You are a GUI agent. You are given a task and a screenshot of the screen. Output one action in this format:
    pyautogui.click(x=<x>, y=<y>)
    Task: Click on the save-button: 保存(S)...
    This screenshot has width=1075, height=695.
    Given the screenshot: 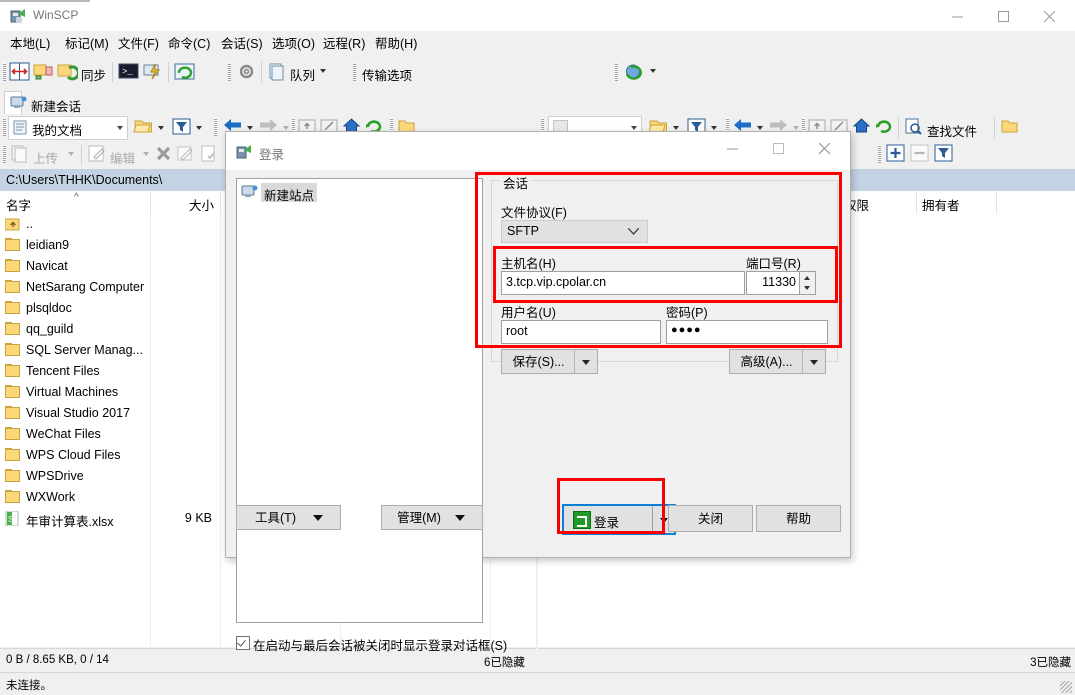 What is the action you would take?
    pyautogui.click(x=549, y=361)
    